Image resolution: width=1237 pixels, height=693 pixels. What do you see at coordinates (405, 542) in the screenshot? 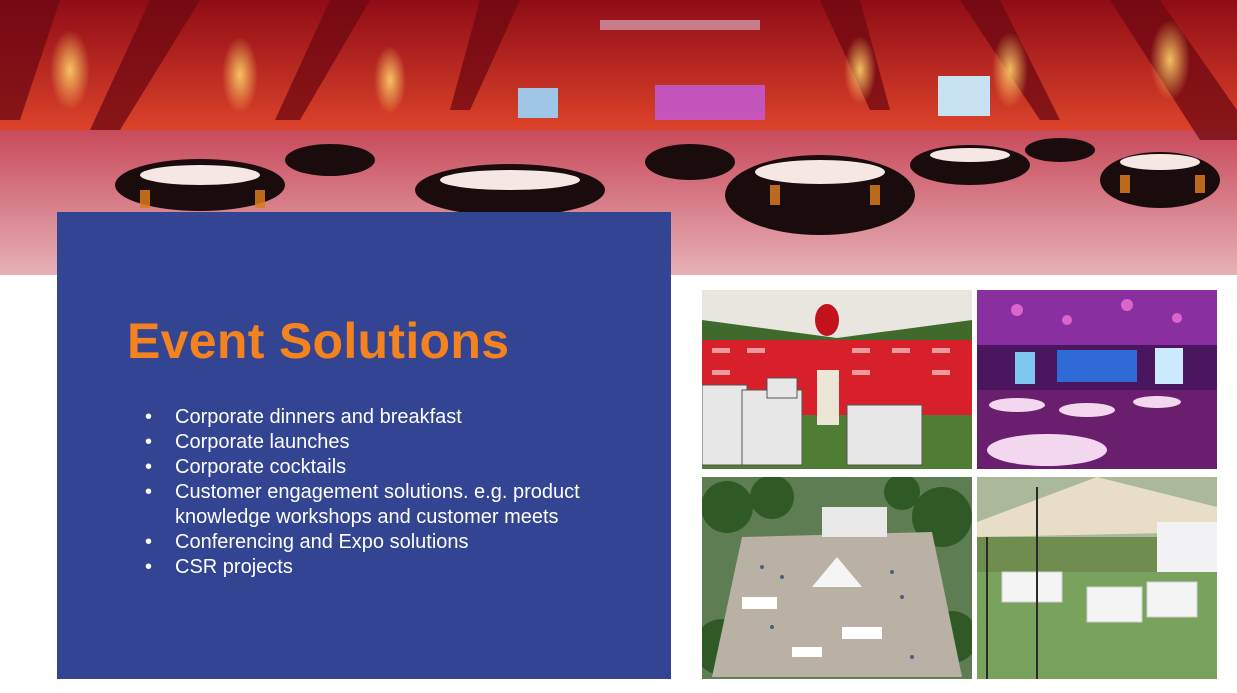
I see `list-item: Conferencing and Expo solutions` at bounding box center [405, 542].